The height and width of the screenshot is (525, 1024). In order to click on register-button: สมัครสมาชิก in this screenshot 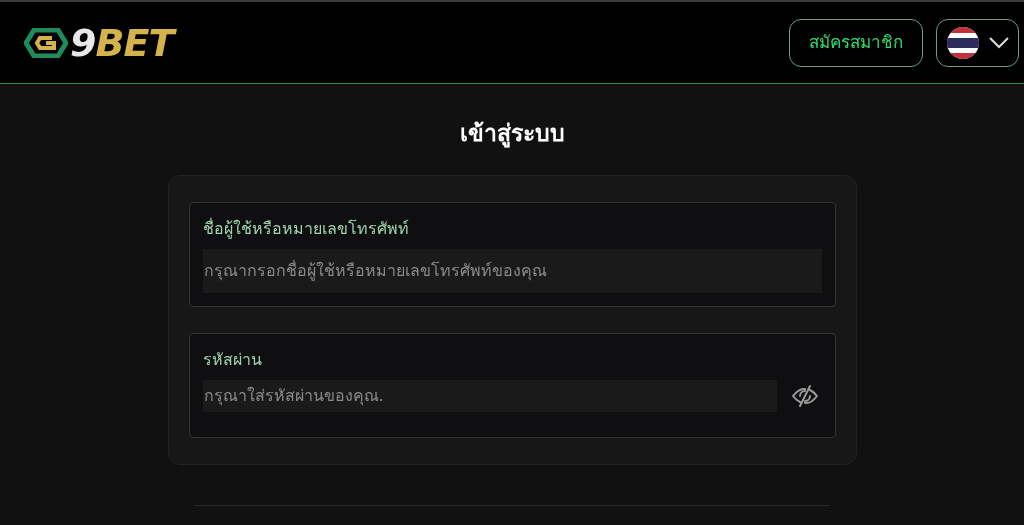, I will do `click(856, 42)`.